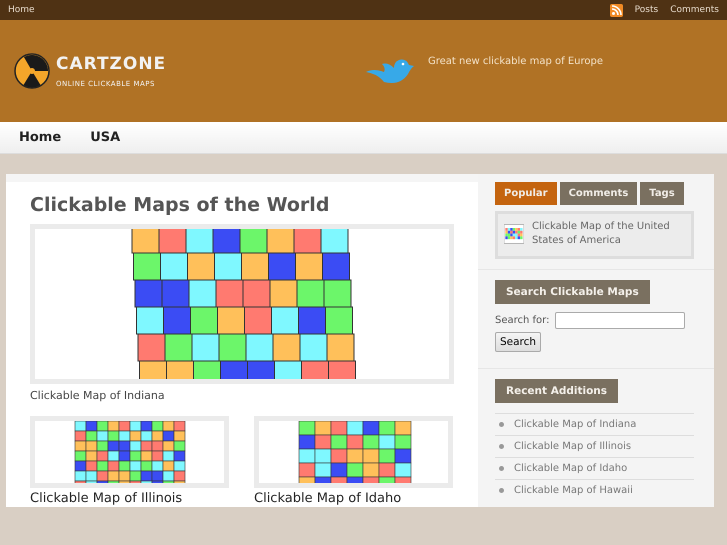 The width and height of the screenshot is (727, 545). I want to click on nav-link: USA, so click(105, 137).